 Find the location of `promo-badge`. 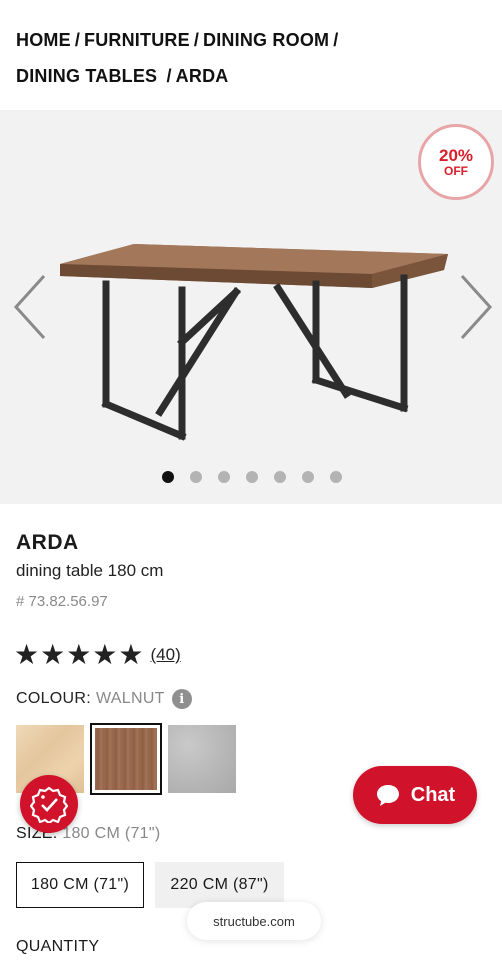

promo-badge is located at coordinates (49, 804).